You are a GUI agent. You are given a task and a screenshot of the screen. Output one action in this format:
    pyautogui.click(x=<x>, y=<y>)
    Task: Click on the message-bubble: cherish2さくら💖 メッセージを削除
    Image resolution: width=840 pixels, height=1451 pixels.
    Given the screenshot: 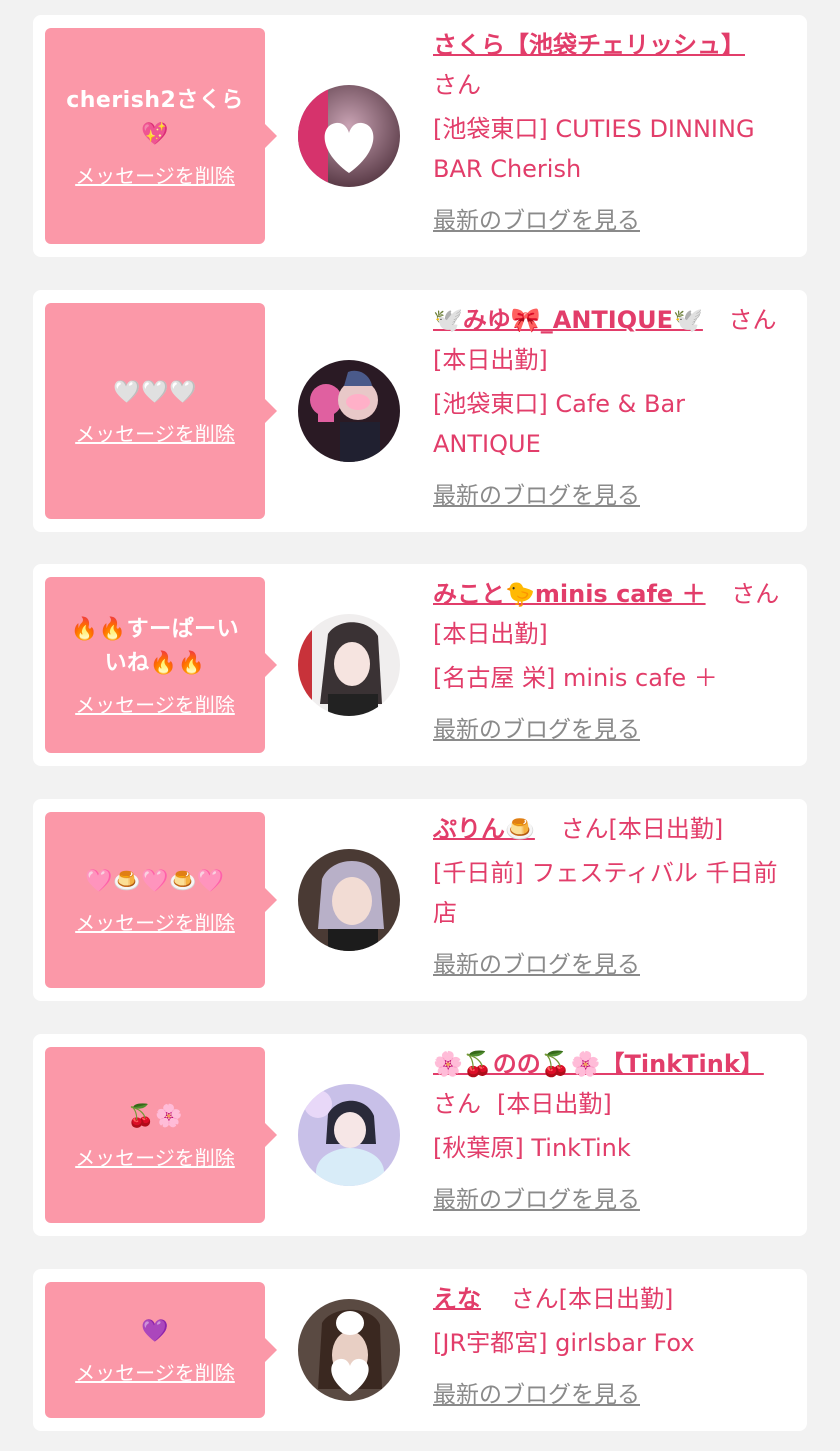 What is the action you would take?
    pyautogui.click(x=161, y=136)
    